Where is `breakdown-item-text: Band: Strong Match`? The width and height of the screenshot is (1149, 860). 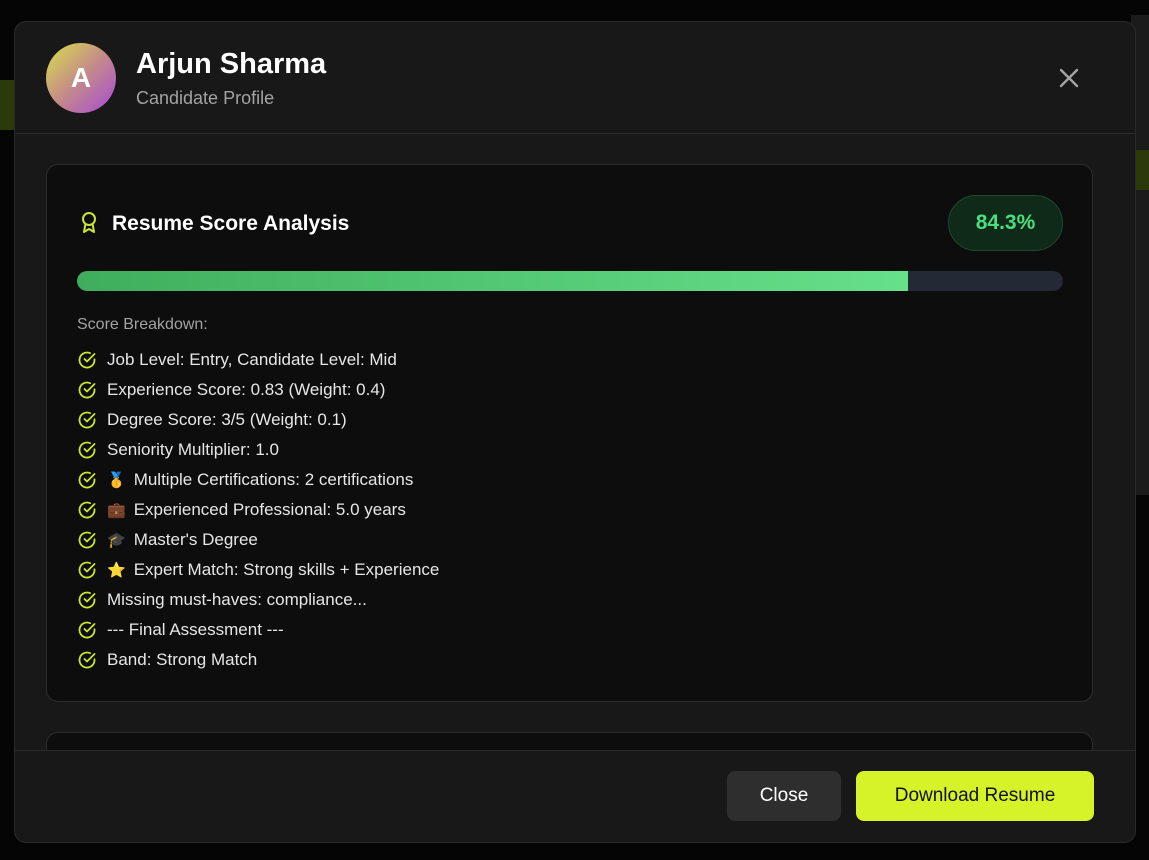
breakdown-item-text: Band: Strong Match is located at coordinates (182, 659).